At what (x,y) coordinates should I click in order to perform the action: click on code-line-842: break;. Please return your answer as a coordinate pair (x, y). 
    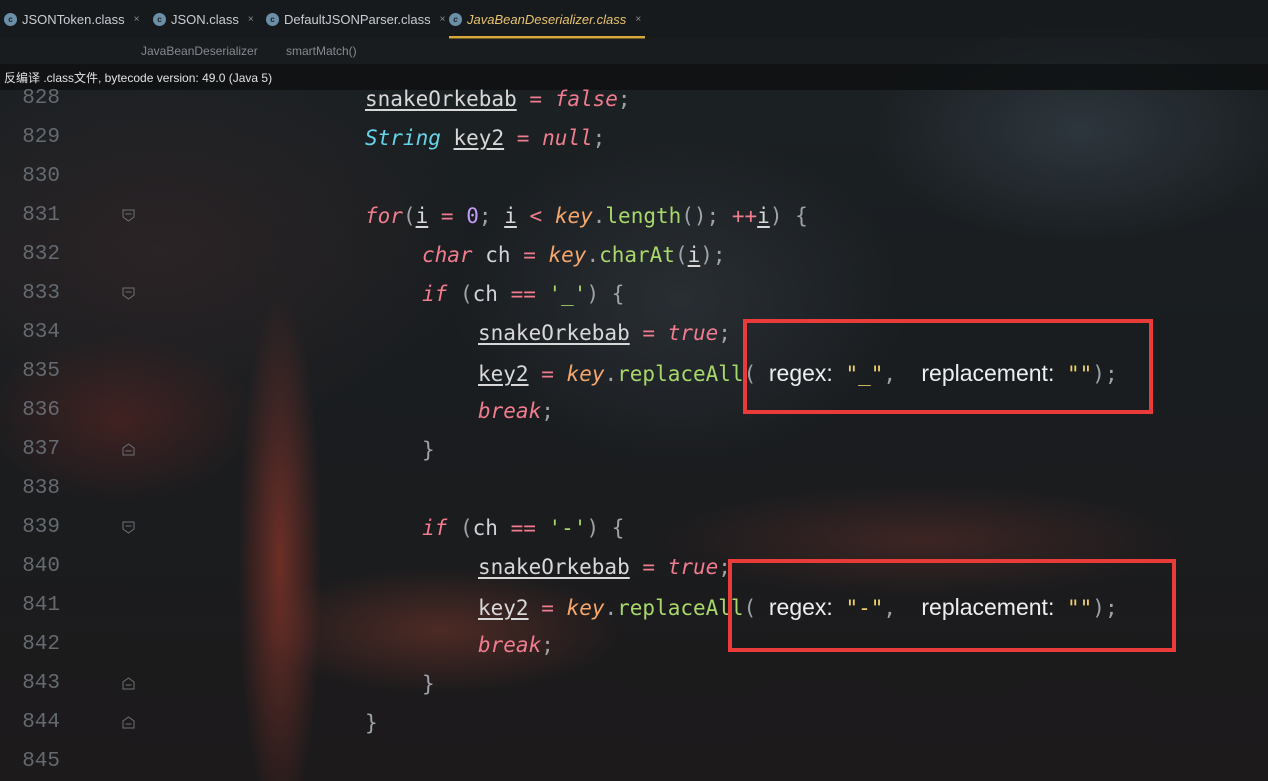
    Looking at the image, I should click on (516, 645).